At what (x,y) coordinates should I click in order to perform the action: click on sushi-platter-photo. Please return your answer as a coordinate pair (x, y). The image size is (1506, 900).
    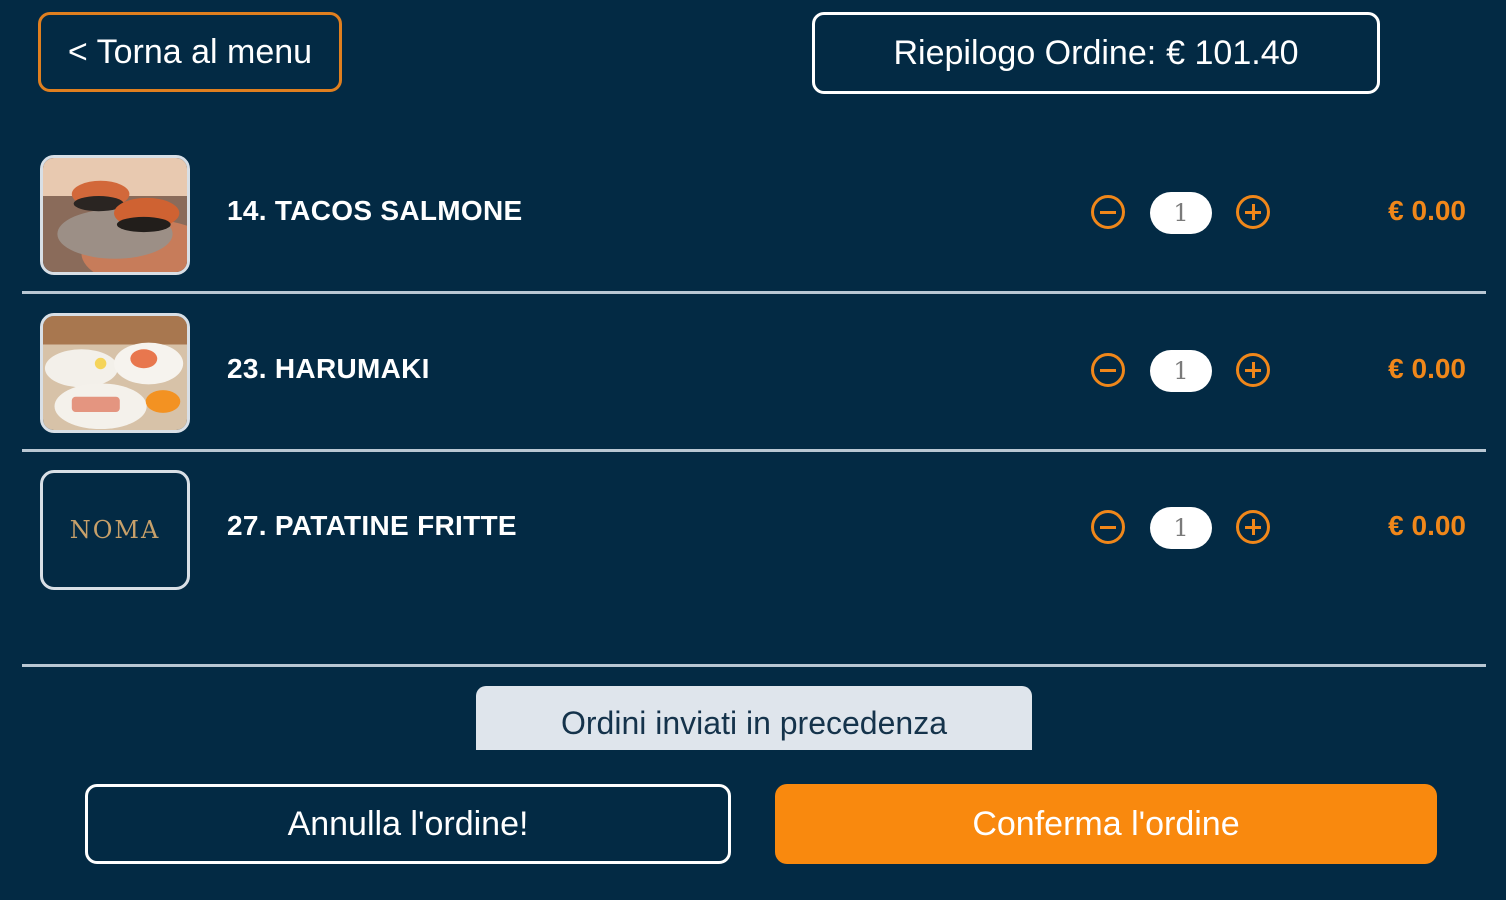
    Looking at the image, I should click on (115, 373).